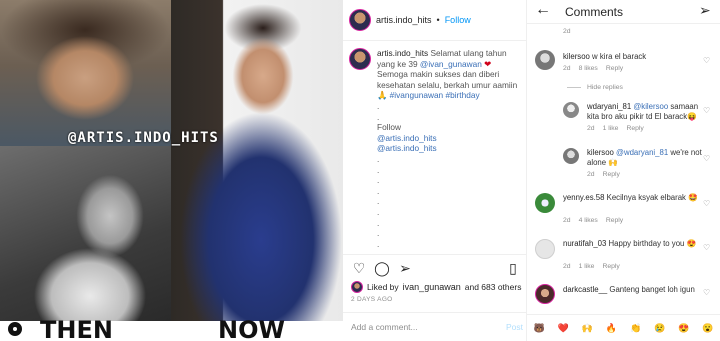  I want to click on comment-username: wdaryani_81, so click(609, 106).